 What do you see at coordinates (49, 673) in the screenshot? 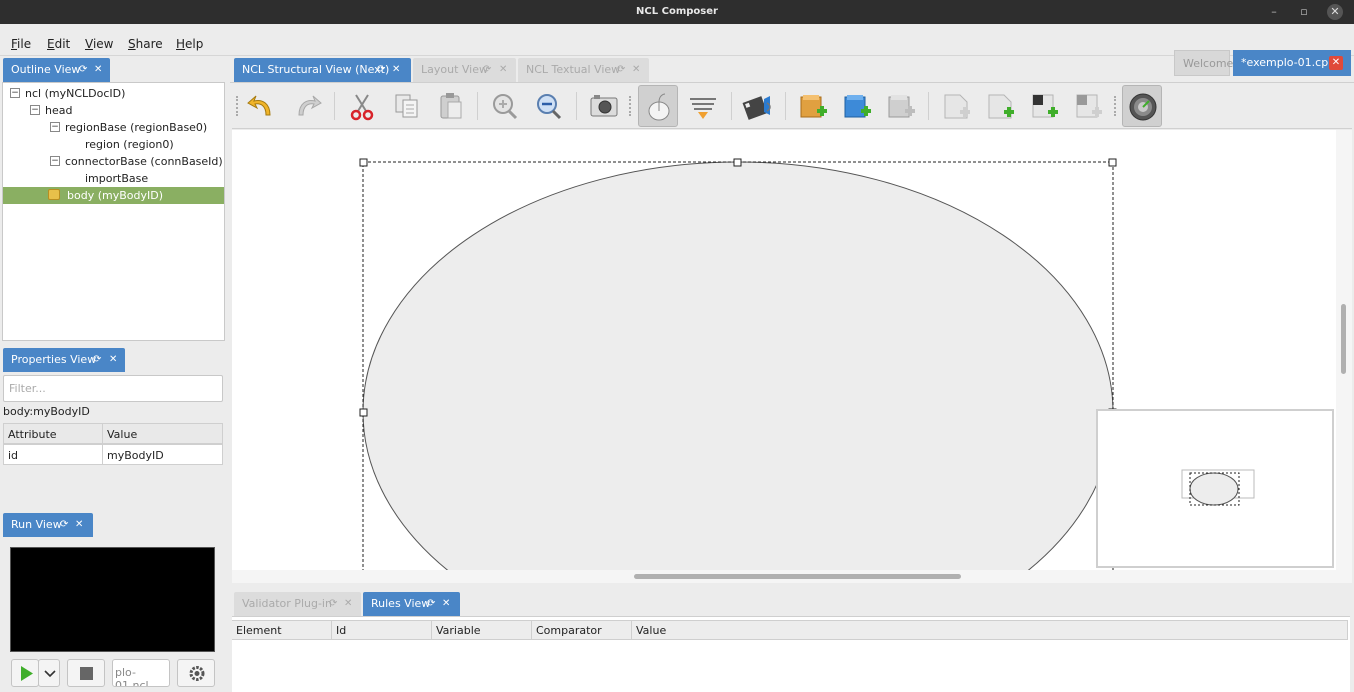
I see `play-options-button` at bounding box center [49, 673].